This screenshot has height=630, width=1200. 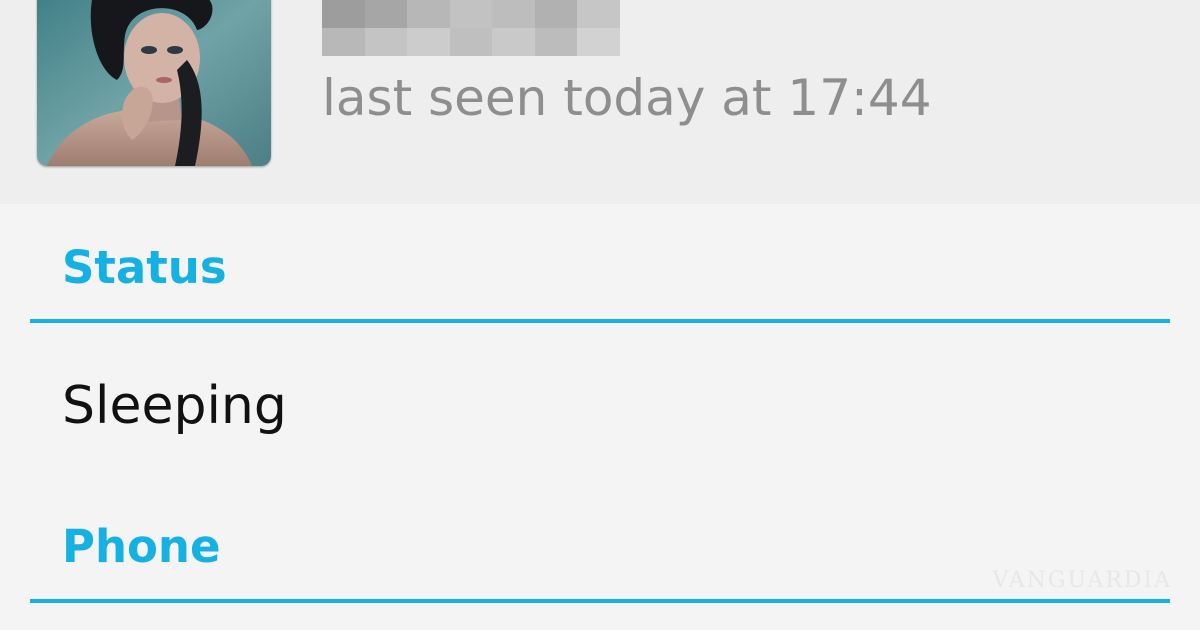 I want to click on avatar-photo, so click(x=154, y=83).